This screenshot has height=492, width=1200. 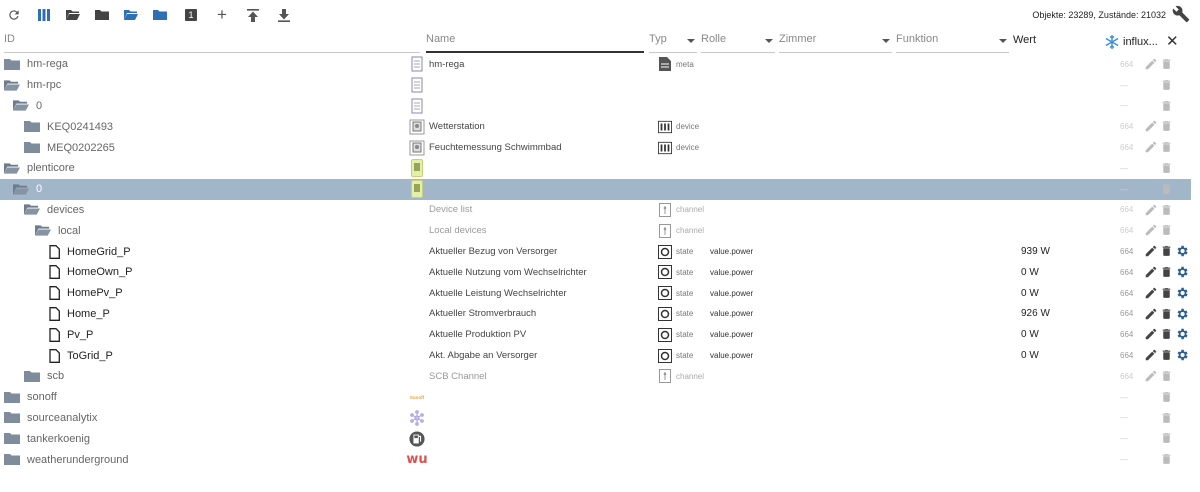 What do you see at coordinates (212, 43) in the screenshot?
I see `id-filter-input: ID` at bounding box center [212, 43].